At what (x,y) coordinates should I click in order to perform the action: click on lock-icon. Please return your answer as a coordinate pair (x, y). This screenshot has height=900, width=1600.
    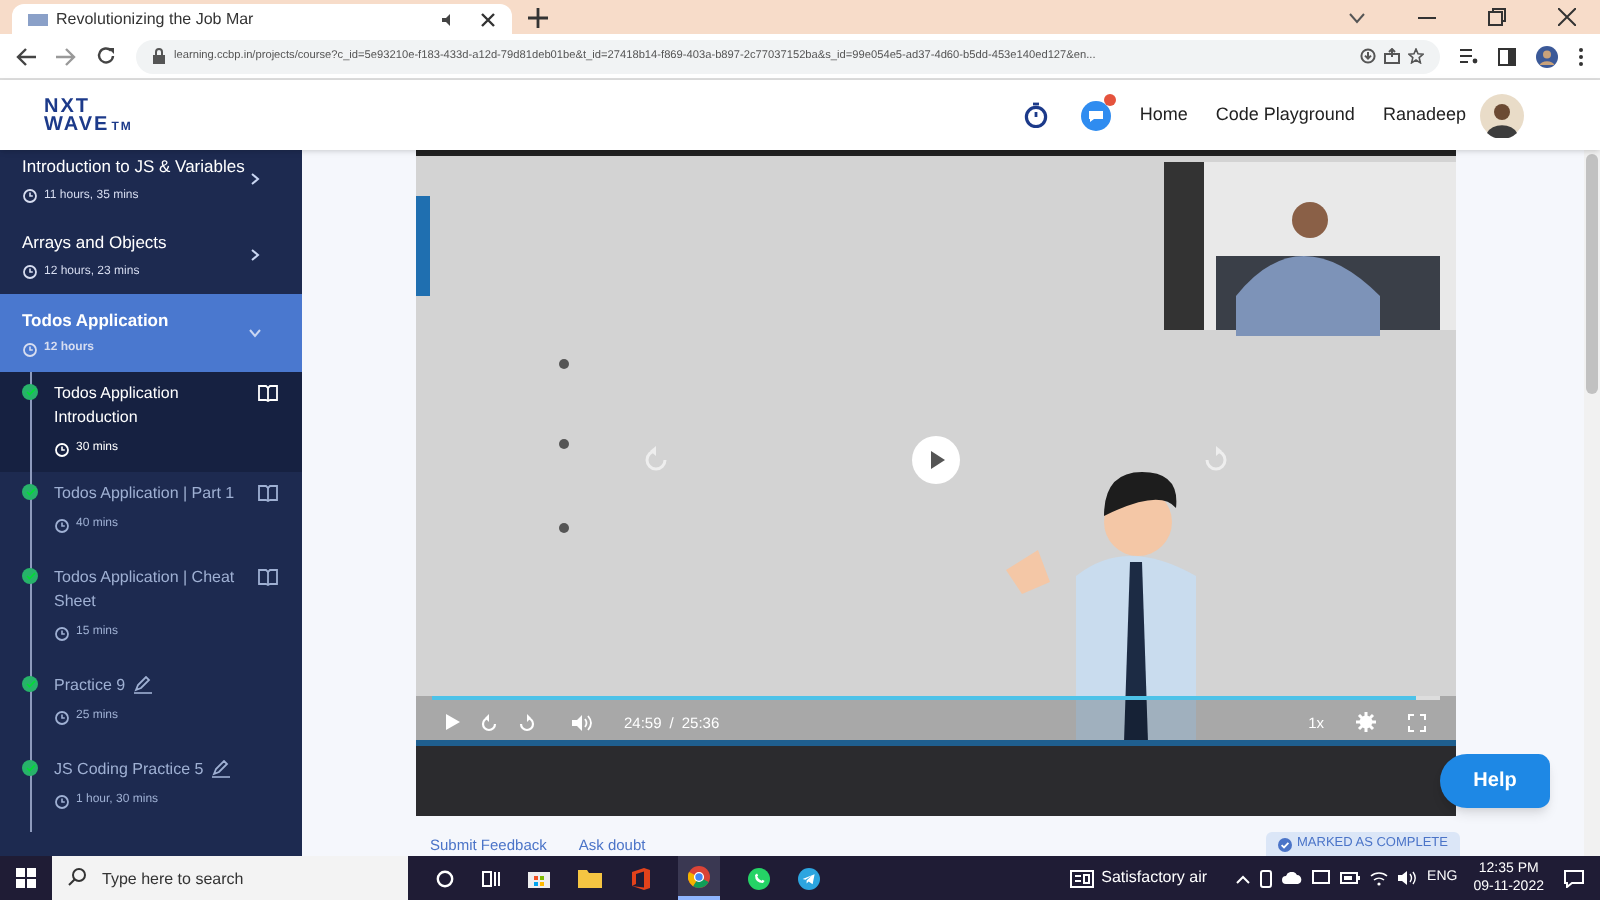
    Looking at the image, I should click on (159, 56).